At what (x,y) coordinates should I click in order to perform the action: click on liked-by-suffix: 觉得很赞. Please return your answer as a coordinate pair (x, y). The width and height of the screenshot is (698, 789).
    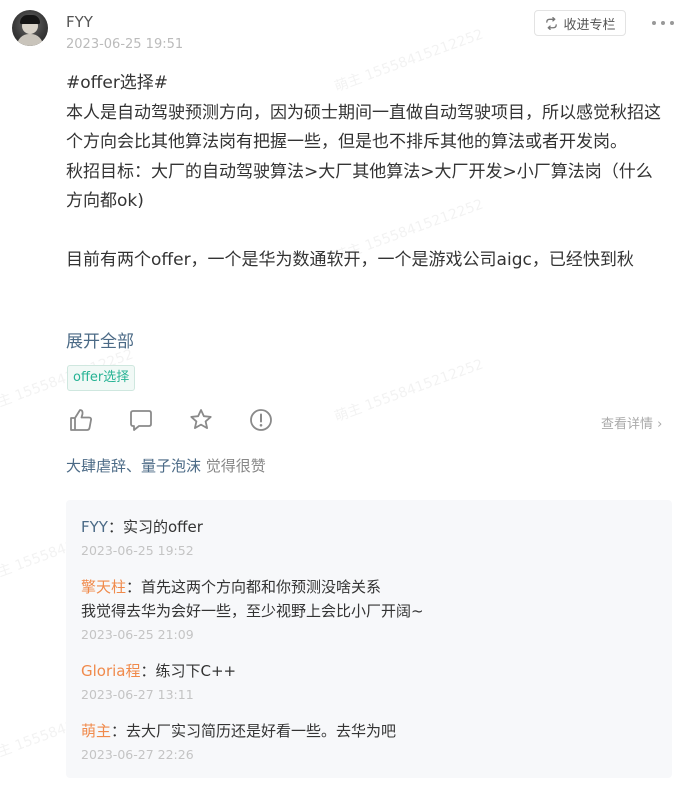
    Looking at the image, I should click on (235, 466).